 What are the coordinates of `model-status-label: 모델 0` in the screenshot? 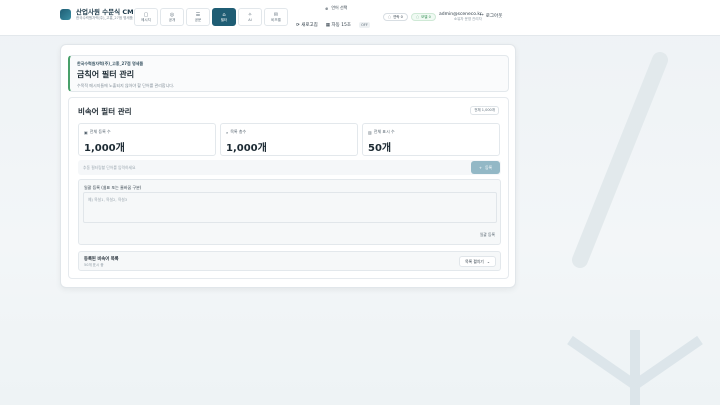 It's located at (426, 16).